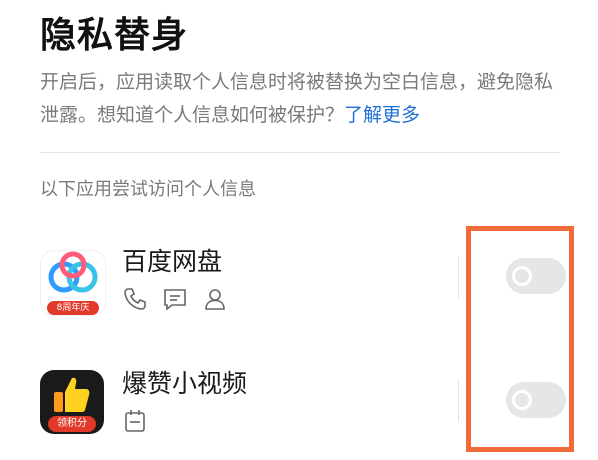 The width and height of the screenshot is (598, 460). I want to click on app-badge: 8周年庆, so click(73, 308).